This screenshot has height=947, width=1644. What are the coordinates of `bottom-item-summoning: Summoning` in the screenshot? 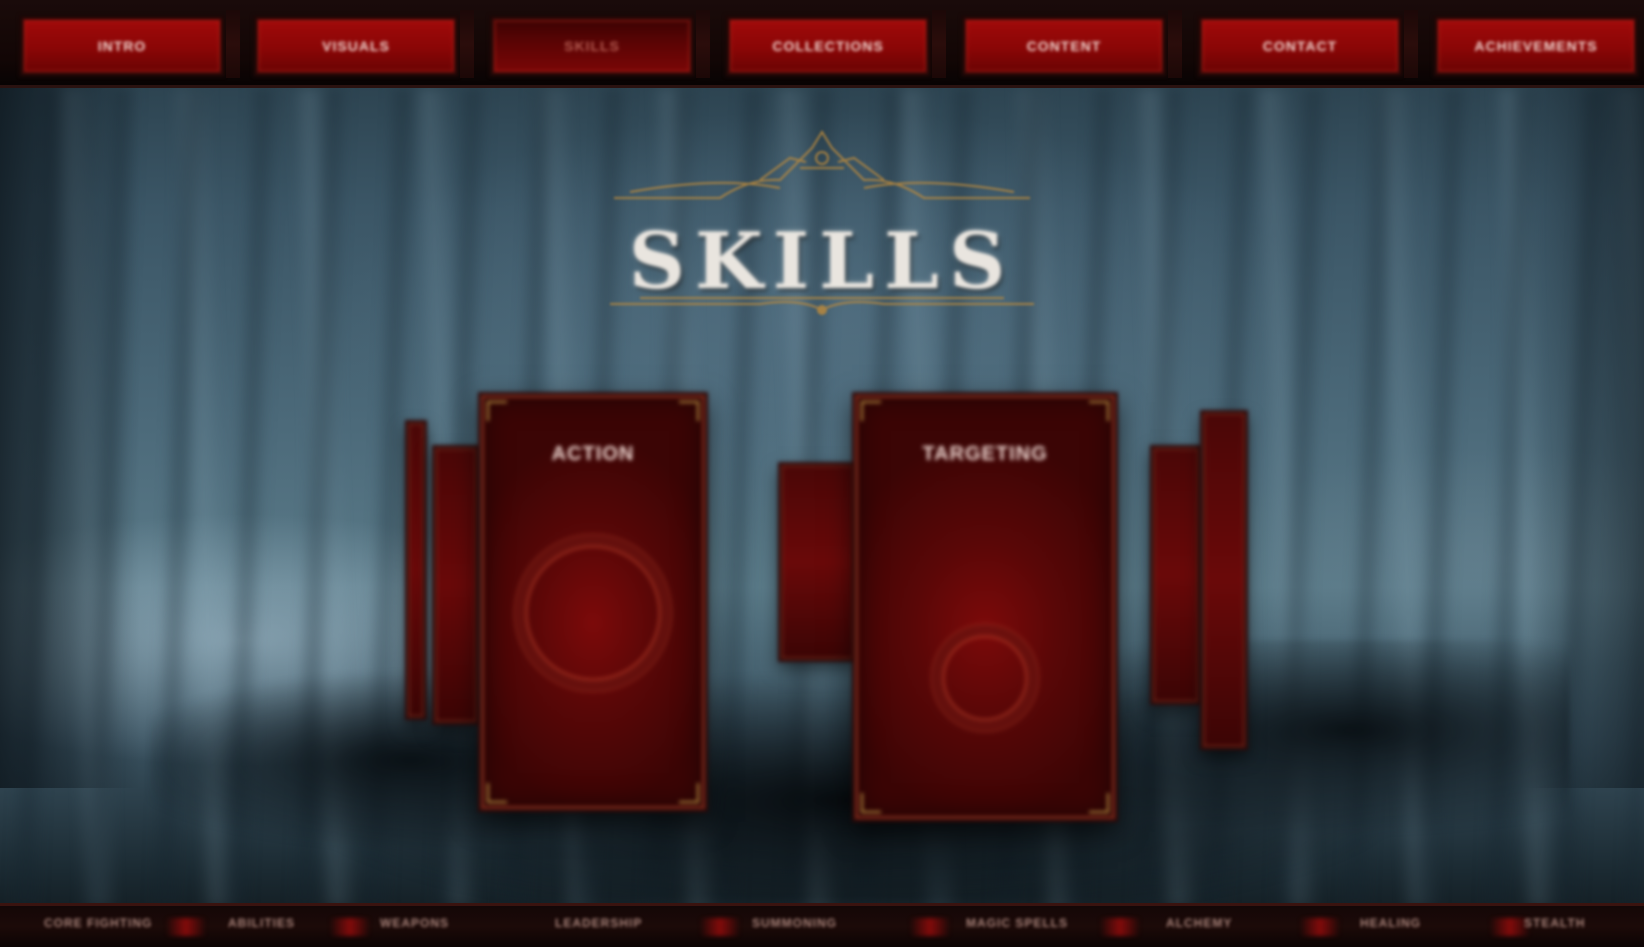 It's located at (794, 927).